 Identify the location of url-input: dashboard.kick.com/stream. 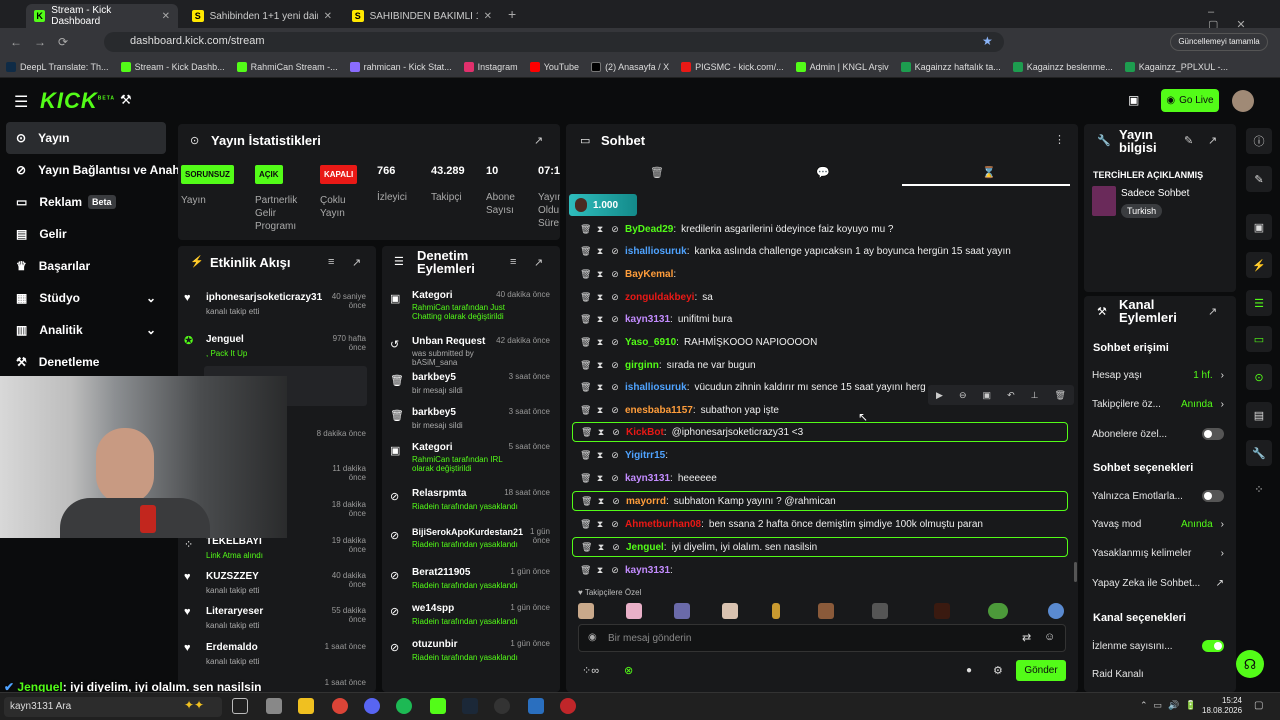
(554, 42).